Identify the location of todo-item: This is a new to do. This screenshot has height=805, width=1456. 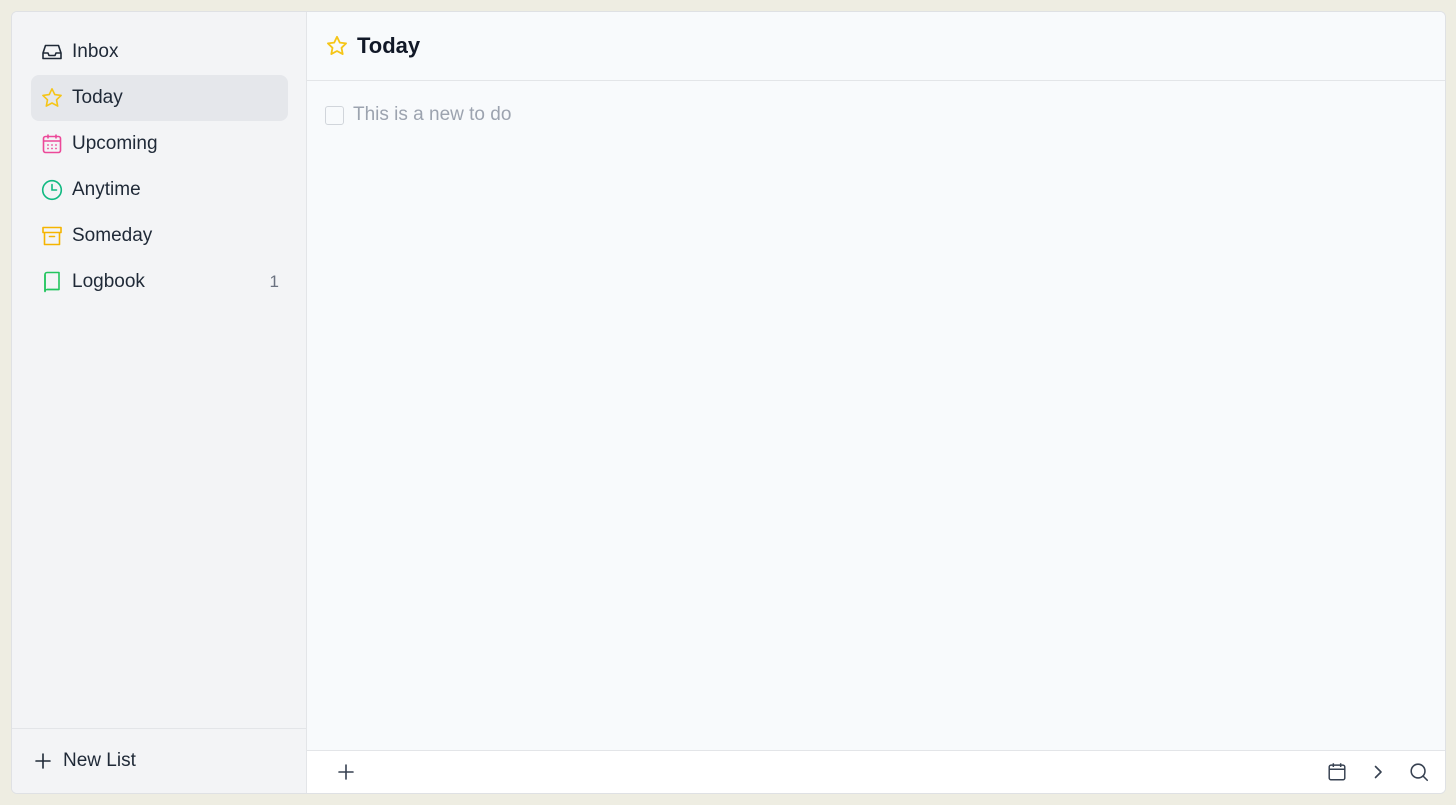
(876, 115).